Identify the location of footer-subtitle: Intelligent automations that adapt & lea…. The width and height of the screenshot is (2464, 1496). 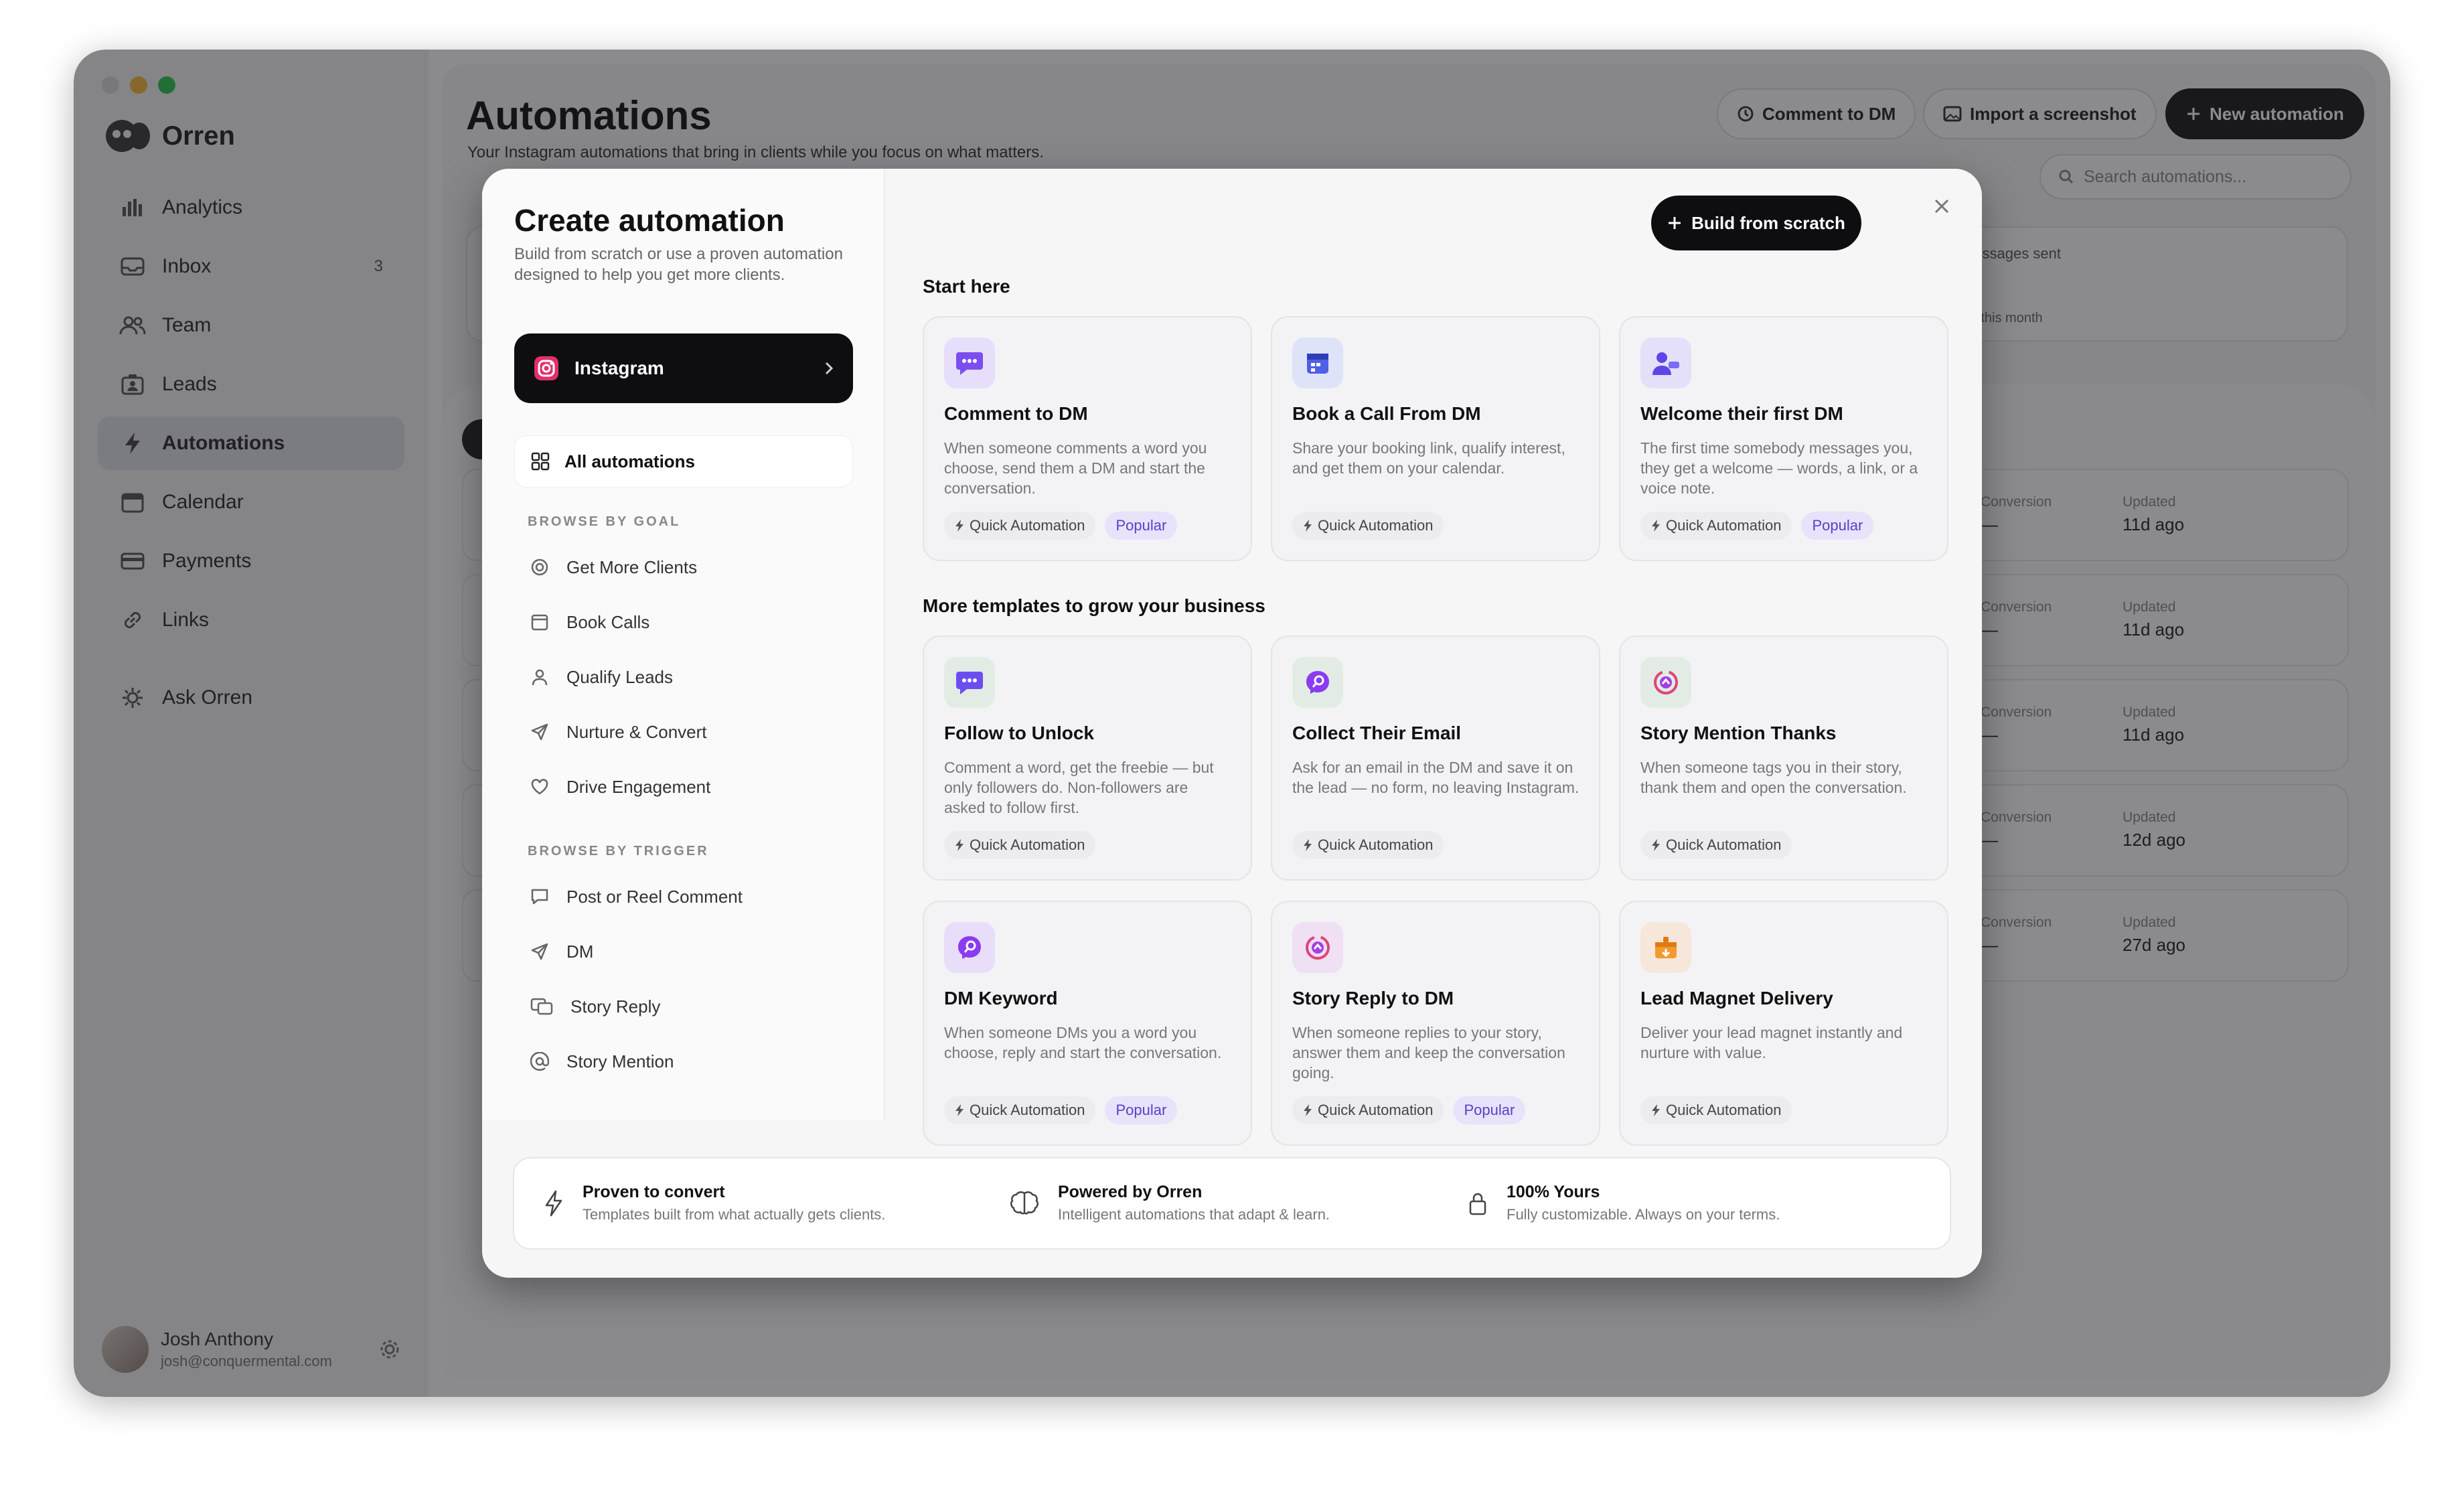
(1194, 1214).